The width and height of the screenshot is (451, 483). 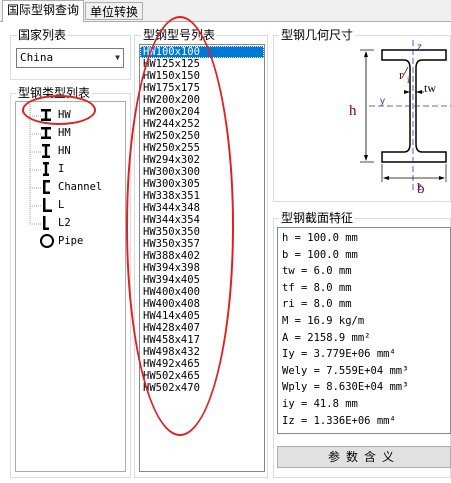 What do you see at coordinates (78, 223) in the screenshot?
I see `tree-item-l2: L2` at bounding box center [78, 223].